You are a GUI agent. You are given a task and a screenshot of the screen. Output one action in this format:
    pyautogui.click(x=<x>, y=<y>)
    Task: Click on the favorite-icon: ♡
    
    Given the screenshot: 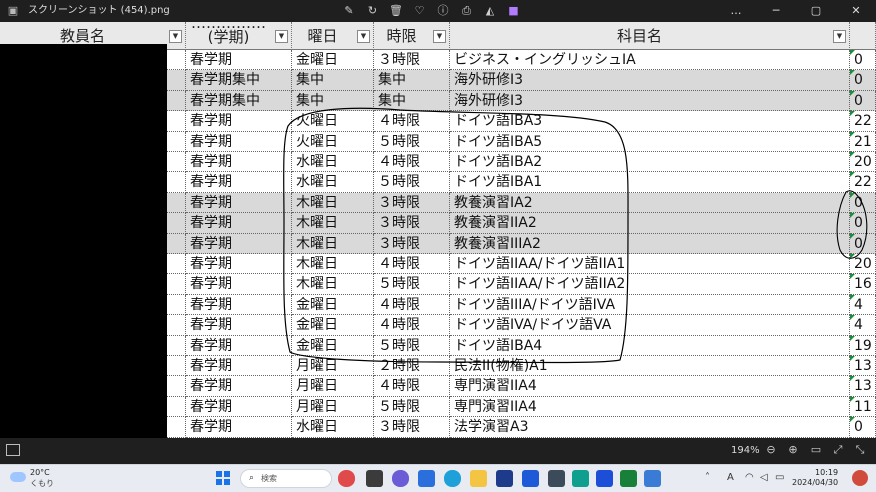 What is the action you would take?
    pyautogui.click(x=420, y=11)
    